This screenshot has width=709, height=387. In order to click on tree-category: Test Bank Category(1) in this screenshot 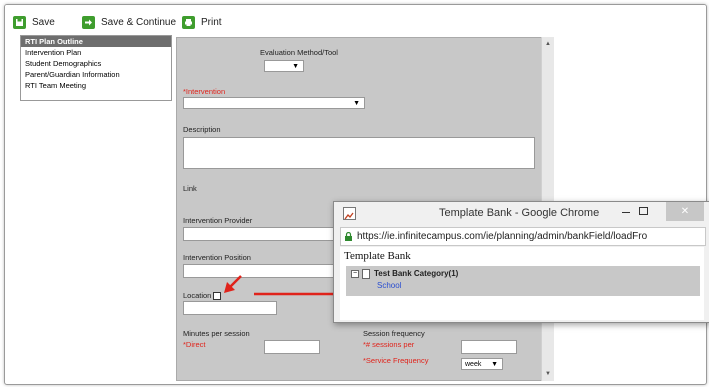, I will do `click(416, 273)`.